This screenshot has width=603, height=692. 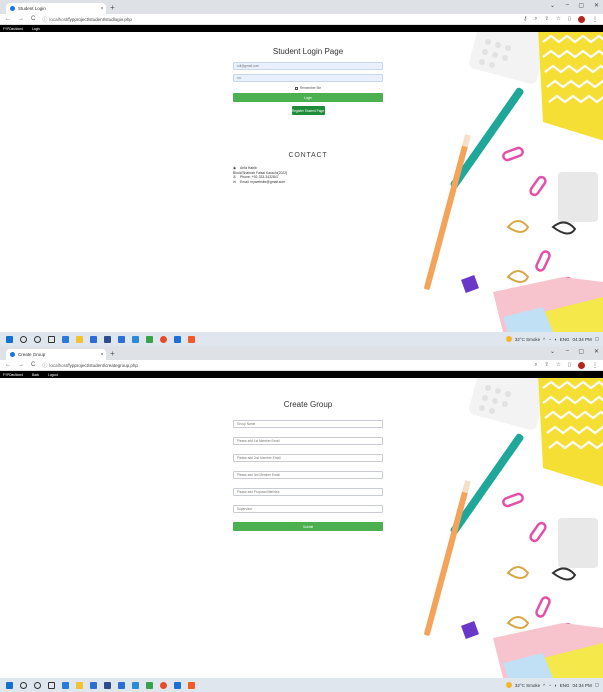 What do you see at coordinates (308, 97) in the screenshot?
I see `login-button: Login` at bounding box center [308, 97].